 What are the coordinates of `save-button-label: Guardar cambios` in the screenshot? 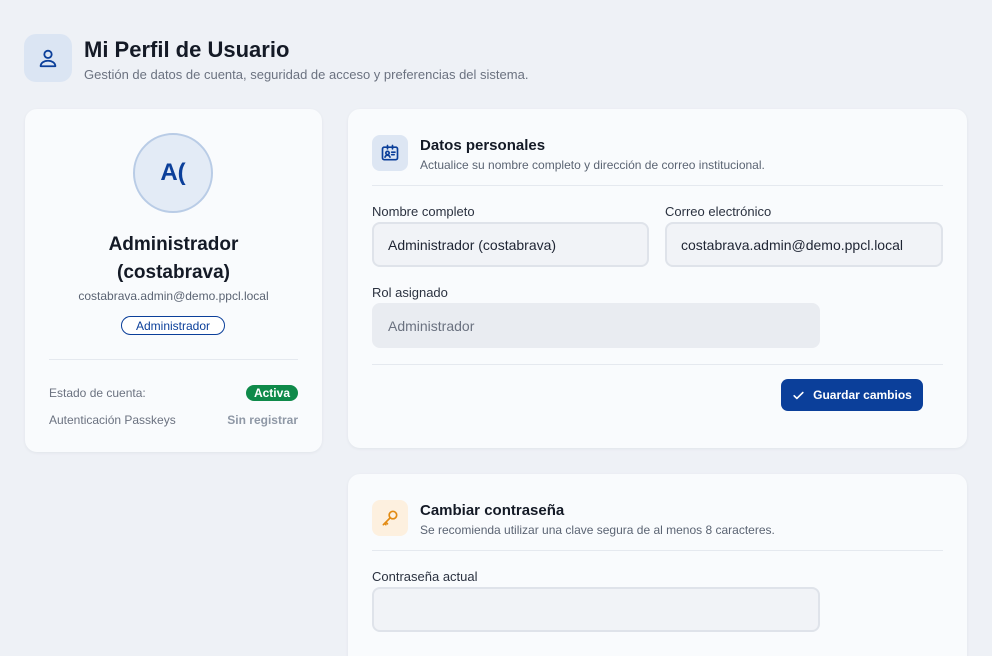 It's located at (862, 395).